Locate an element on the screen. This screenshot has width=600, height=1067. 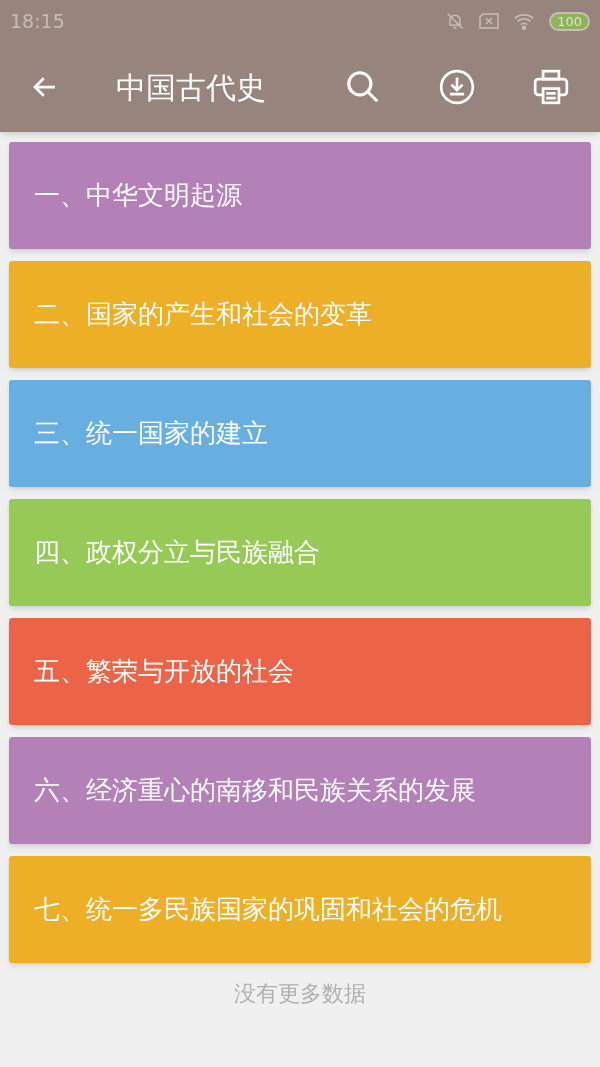
chapter-card: 四、政权分立与民族融合 is located at coordinates (300, 552).